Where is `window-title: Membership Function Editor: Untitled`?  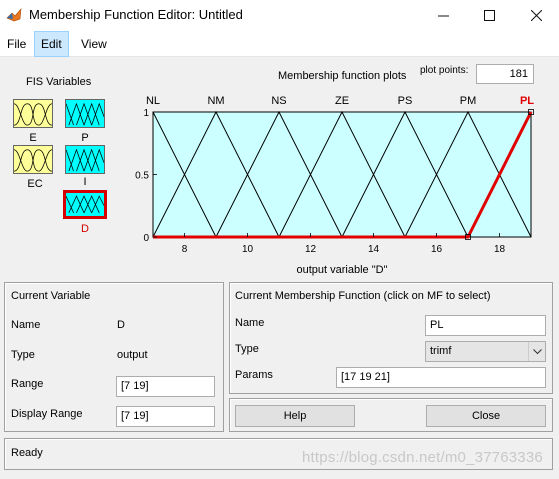
window-title: Membership Function Editor: Untitled is located at coordinates (136, 14).